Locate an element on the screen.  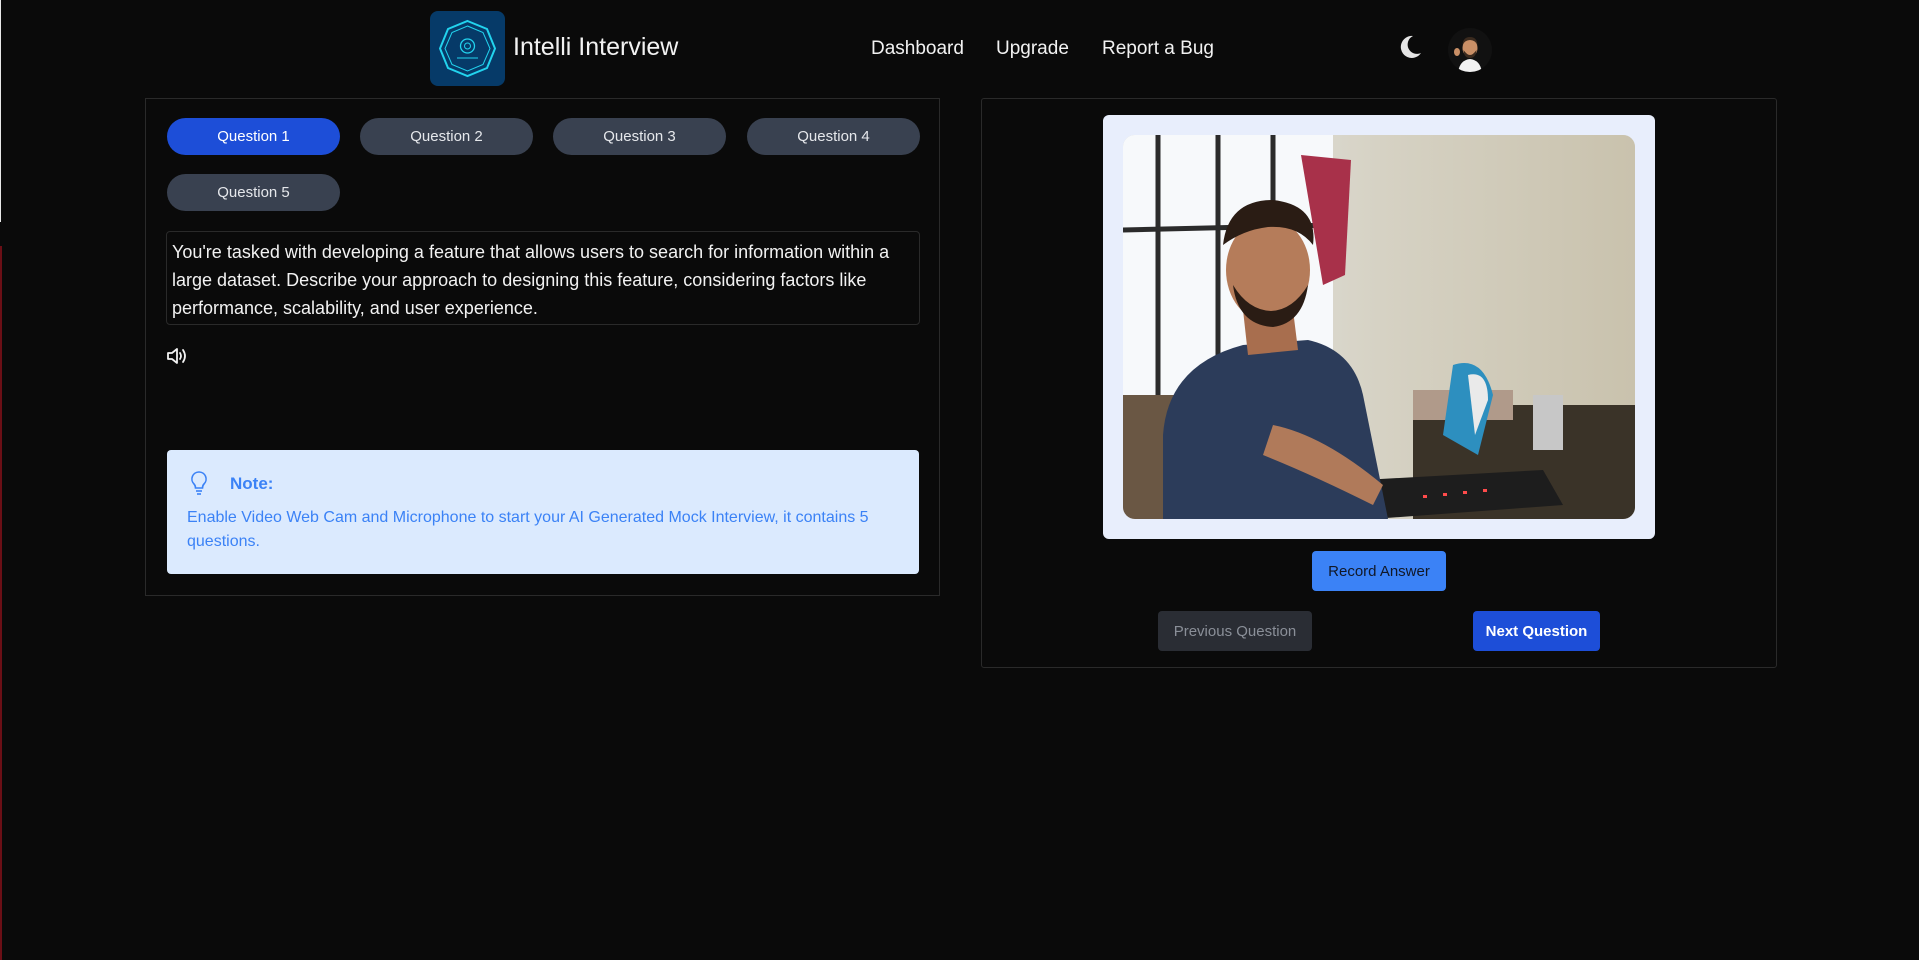
avatar is located at coordinates (1470, 50).